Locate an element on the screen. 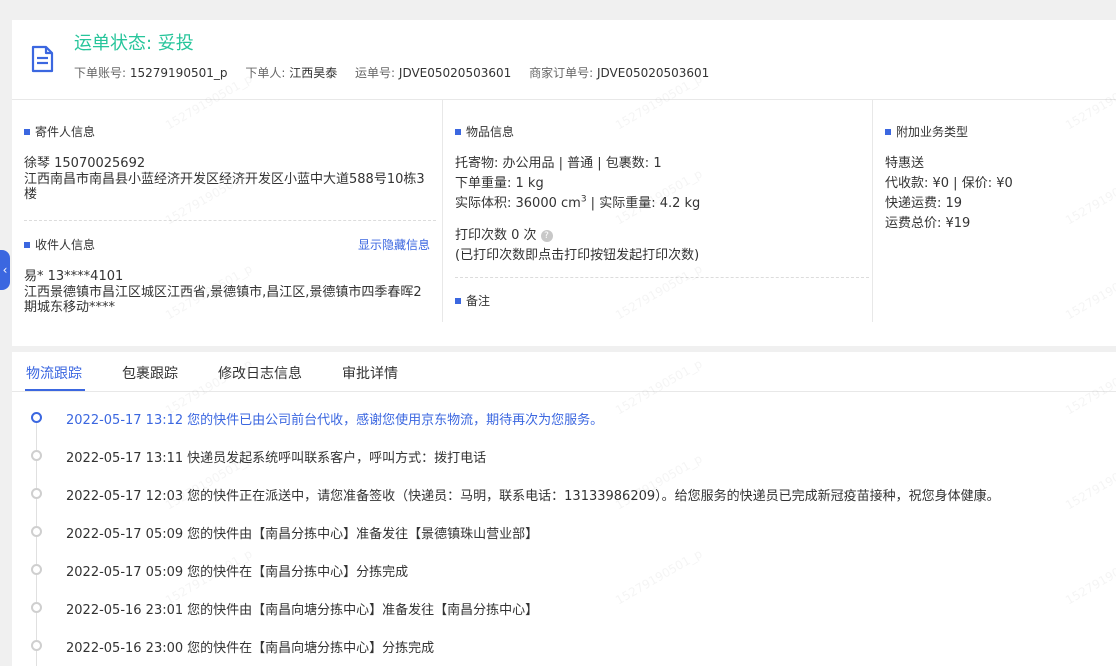 This screenshot has height=666, width=1116. event-time: 2022-05-17 13:12 is located at coordinates (125, 420).